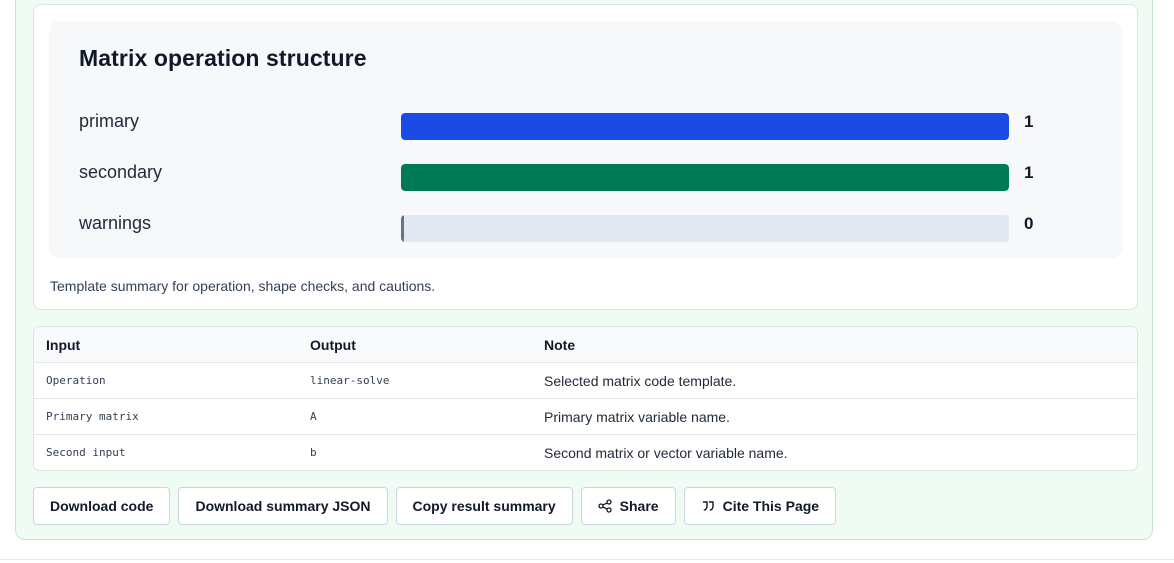 The height and width of the screenshot is (563, 1174). What do you see at coordinates (1029, 223) in the screenshot?
I see `bar-value-warnings: 0` at bounding box center [1029, 223].